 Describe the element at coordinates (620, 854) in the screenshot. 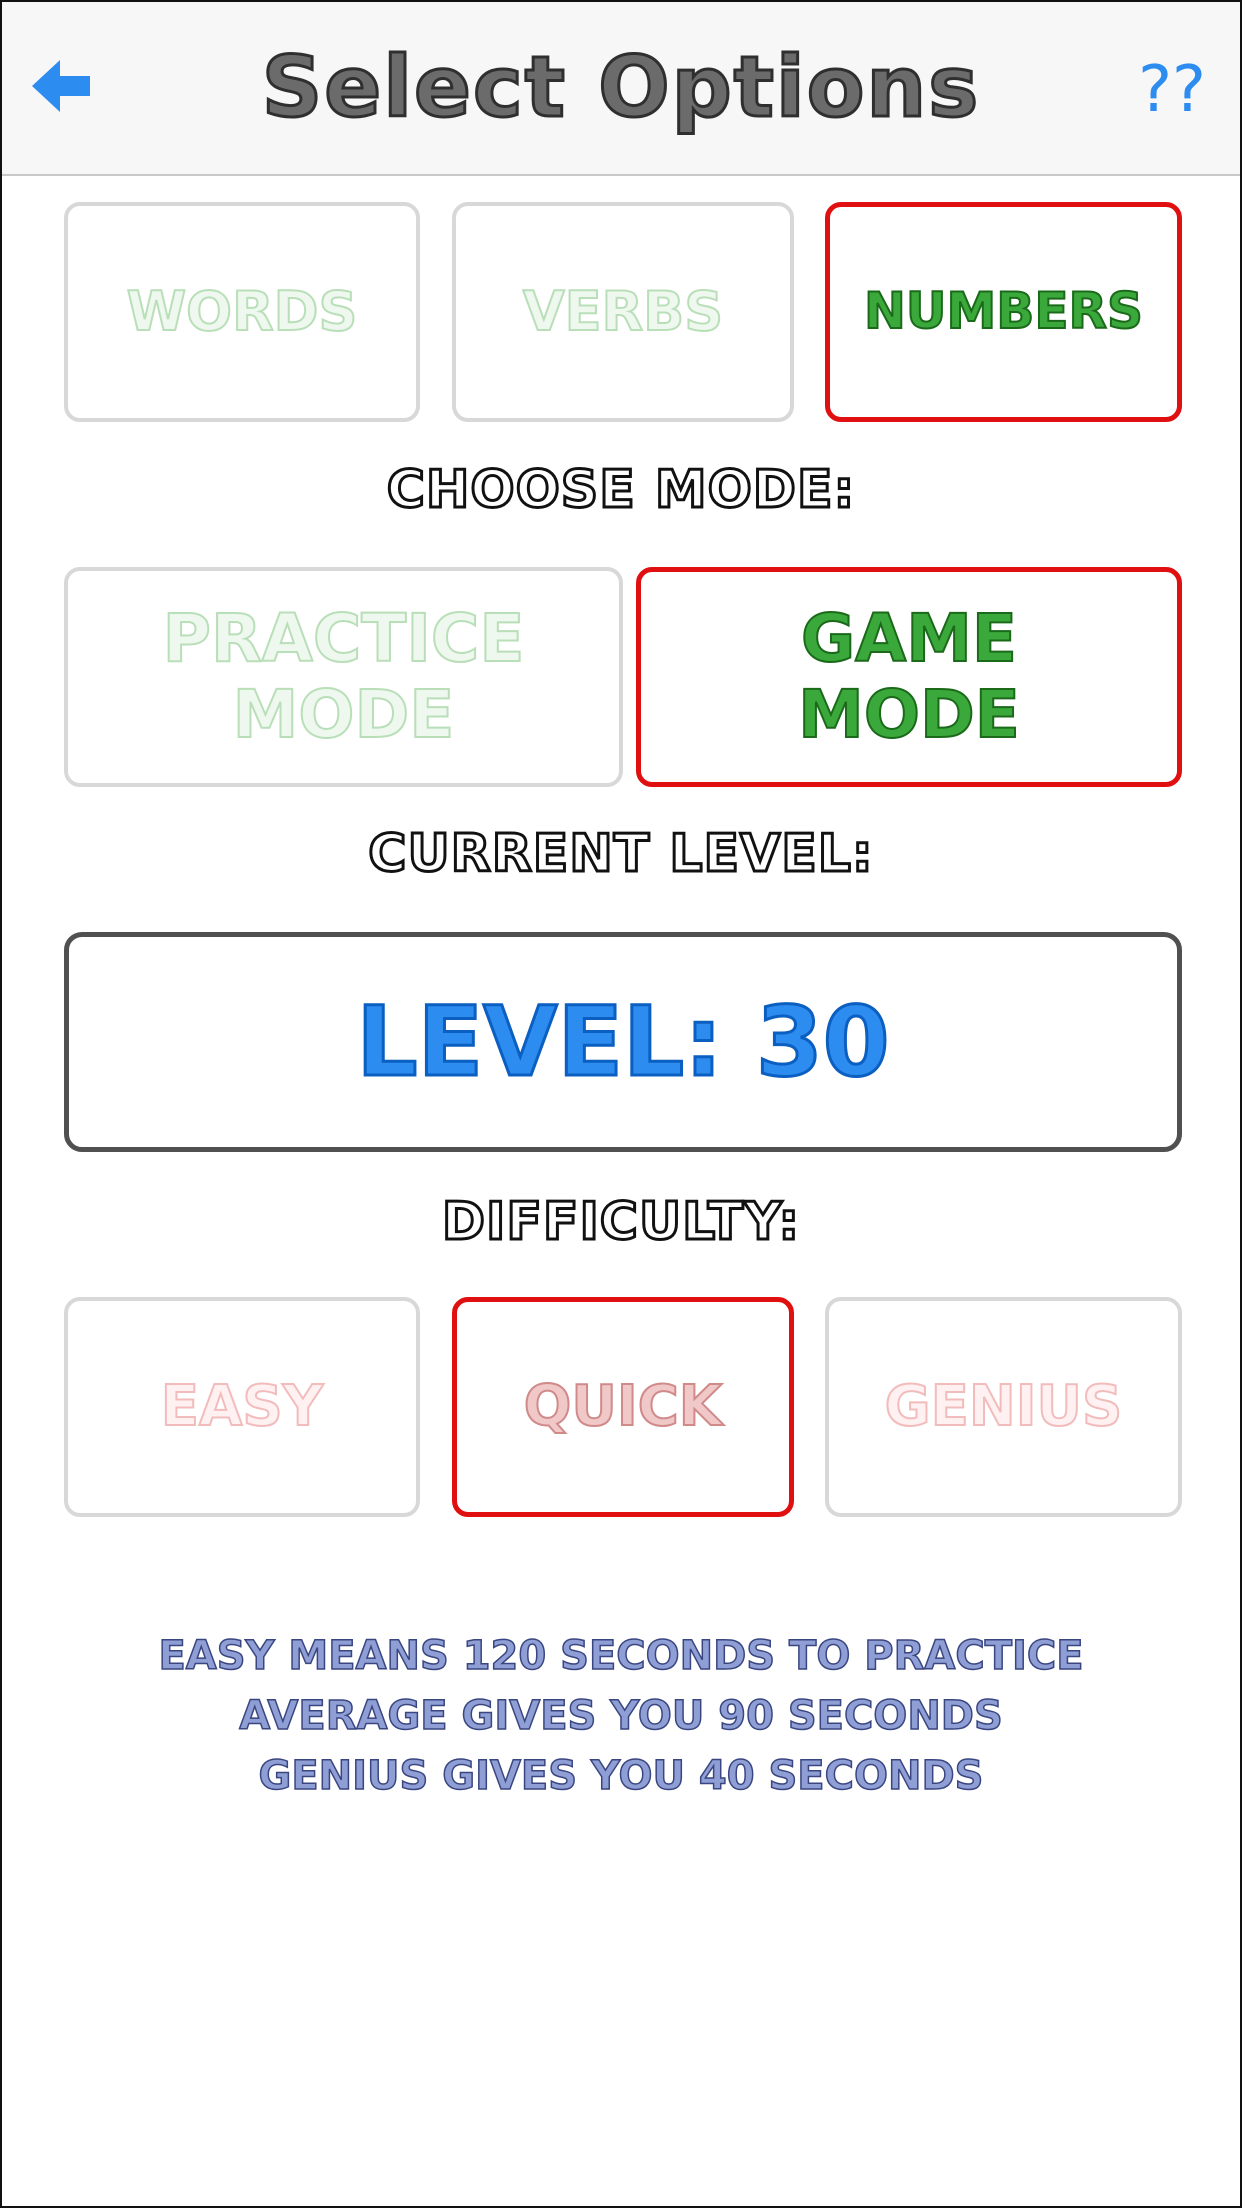

I see `current-level-heading: Current Level:` at that location.